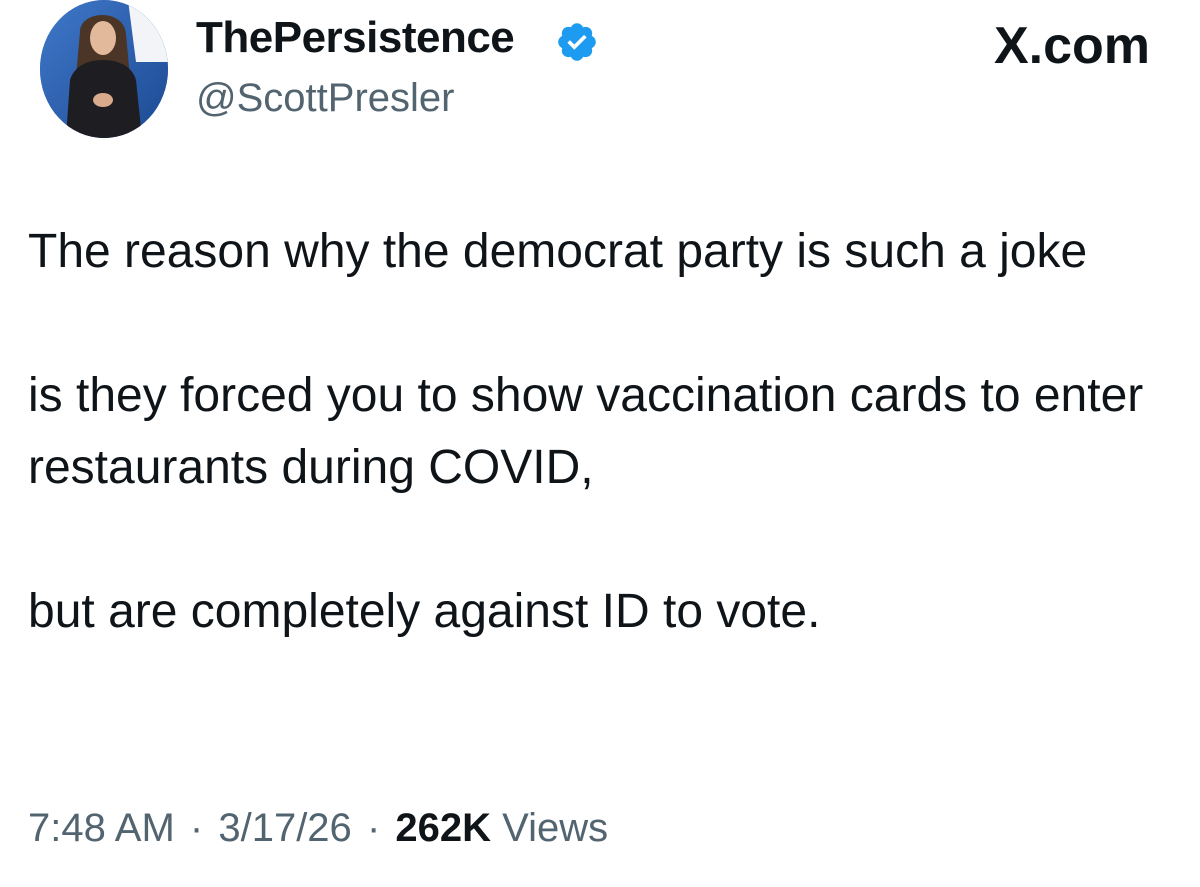 The width and height of the screenshot is (1200, 887). I want to click on author-handle: @ScottPresler, so click(325, 98).